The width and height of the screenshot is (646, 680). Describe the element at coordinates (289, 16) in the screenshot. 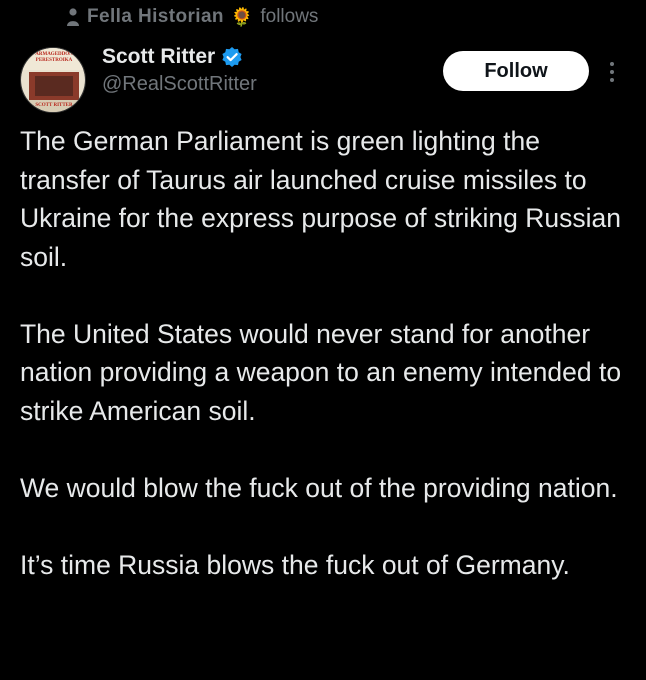

I see `social-context-follows: follows` at that location.